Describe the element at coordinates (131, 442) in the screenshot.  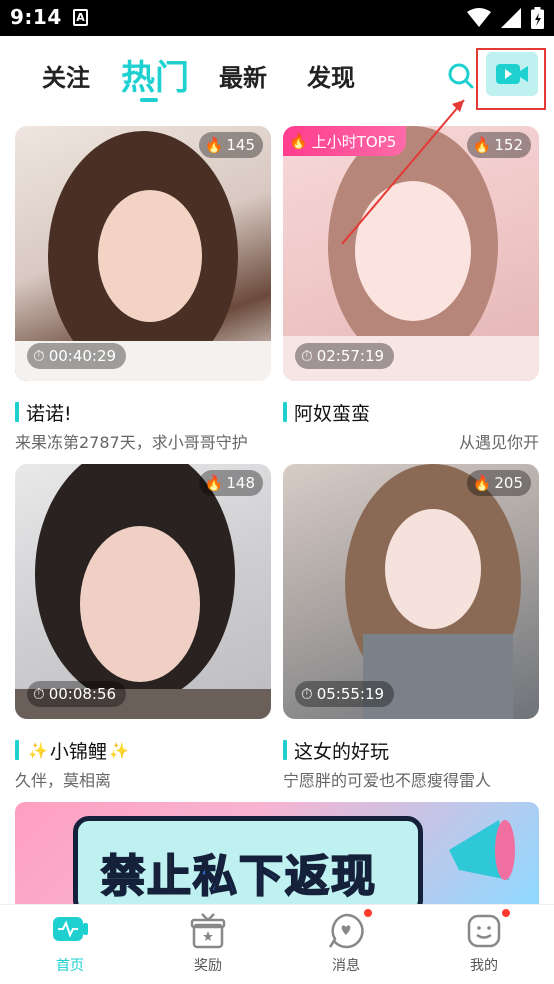
I see `card-subtitle: 来果冻第2787天，求小哥哥守护` at that location.